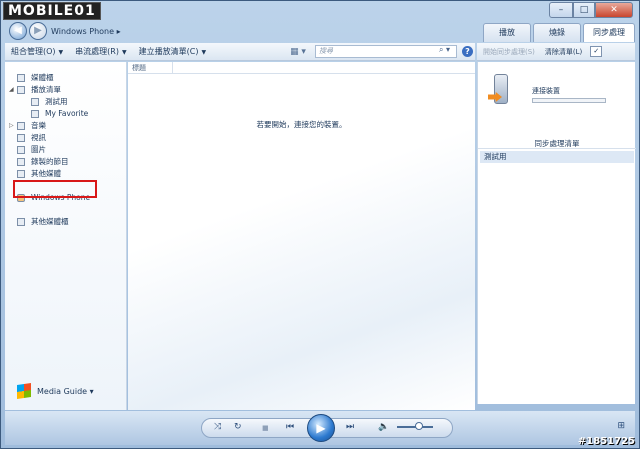  I want to click on column-divider, so click(172, 68).